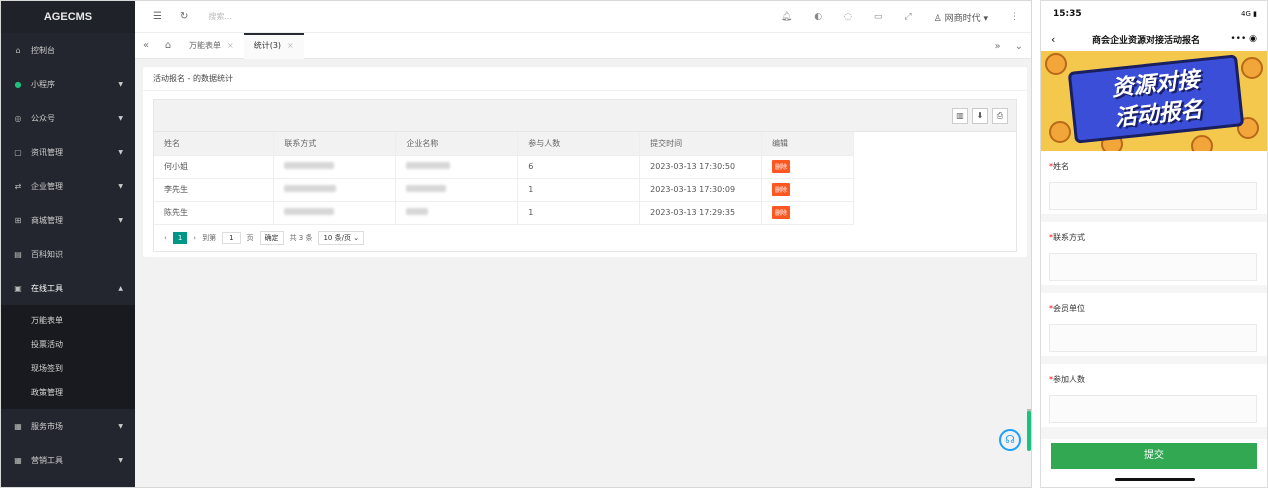 The width and height of the screenshot is (1268, 488). Describe the element at coordinates (1155, 479) in the screenshot. I see `home-indicator` at that location.